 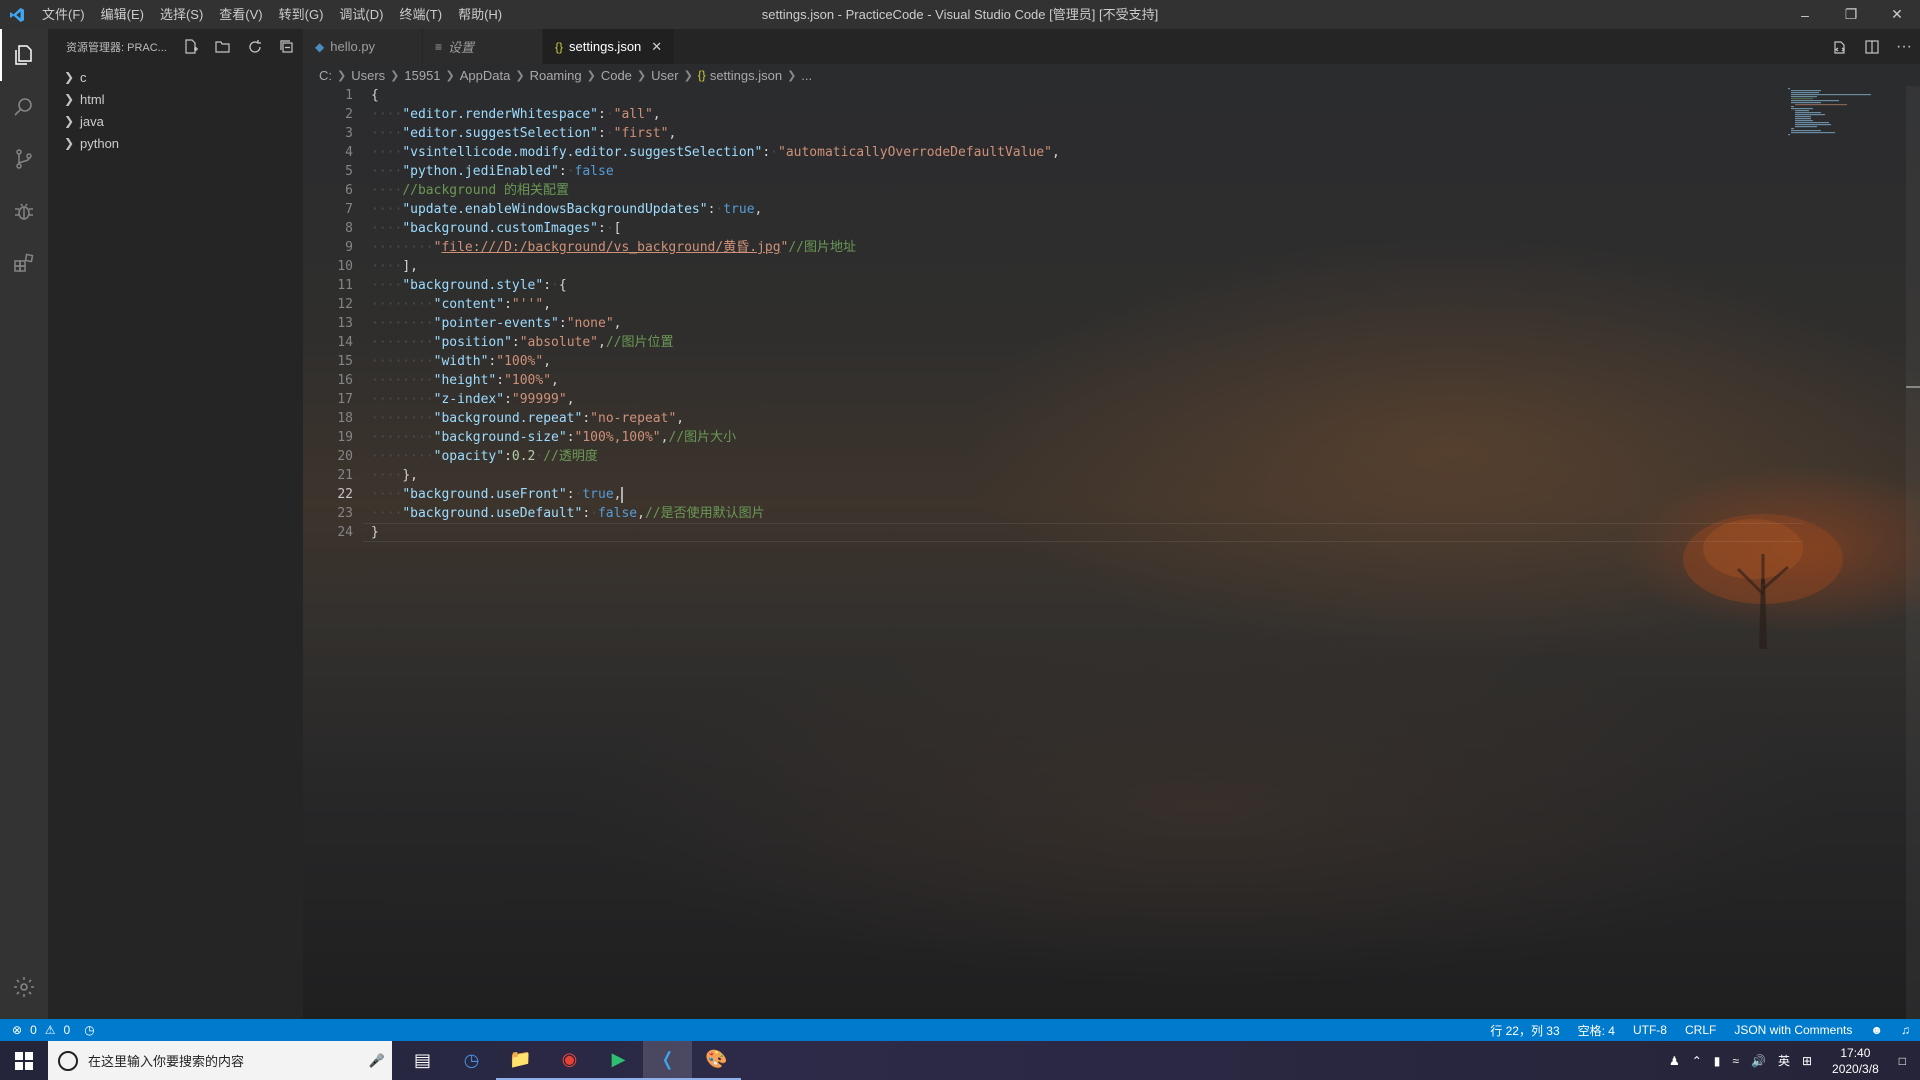 I want to click on tree-folder-html: ❯ html, so click(x=175, y=99).